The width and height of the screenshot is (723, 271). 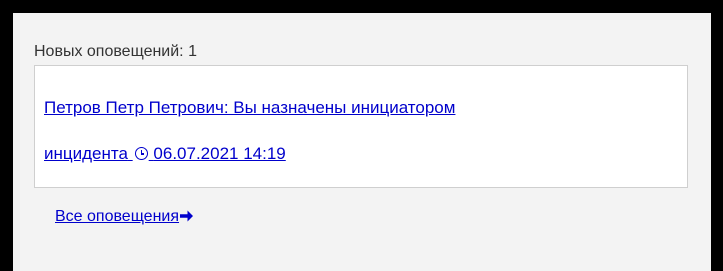 I want to click on notification-timestamp: 06.07.2021 14:19, so click(x=219, y=153).